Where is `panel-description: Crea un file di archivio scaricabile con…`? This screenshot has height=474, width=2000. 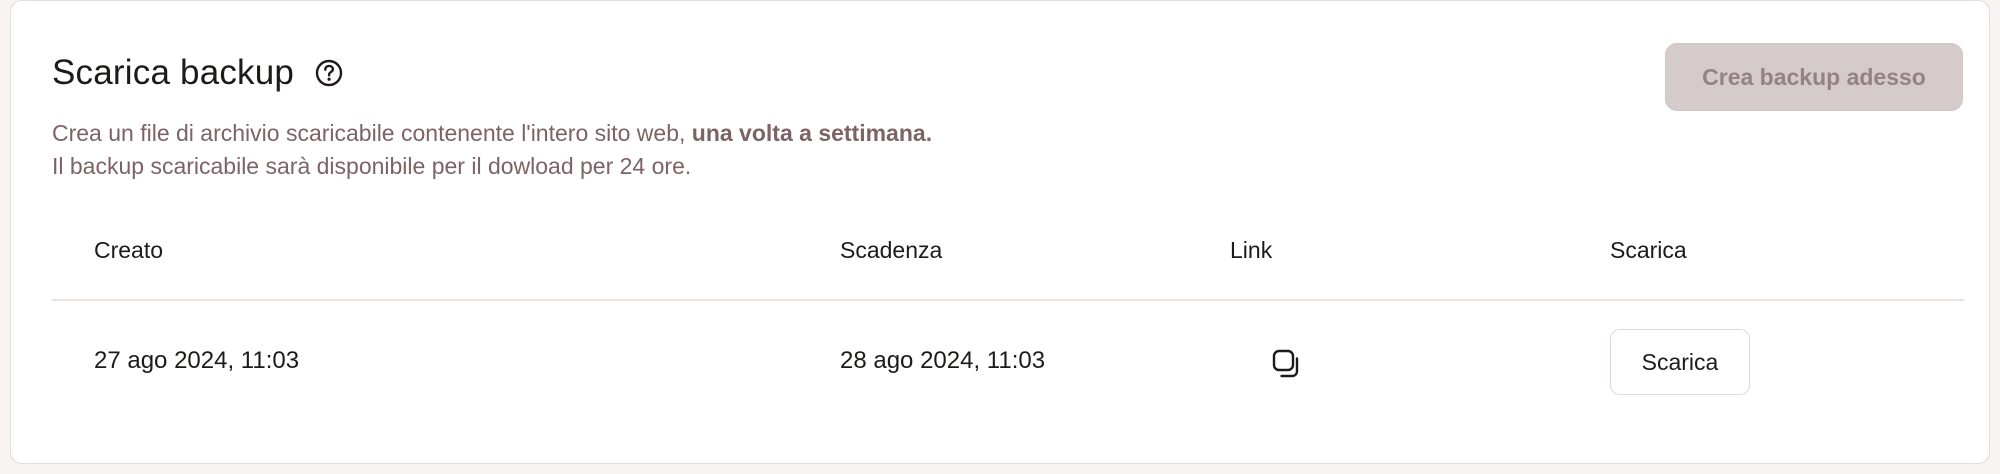
panel-description: Crea un file di archivio scaricabile con… is located at coordinates (492, 150).